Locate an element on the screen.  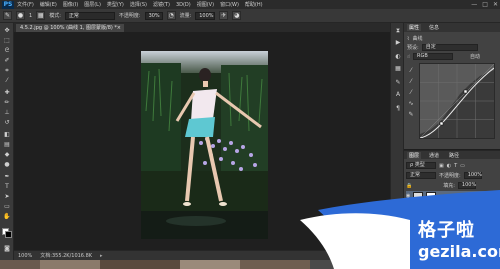
brush-size-value: 1 is located at coordinates (31, 15).